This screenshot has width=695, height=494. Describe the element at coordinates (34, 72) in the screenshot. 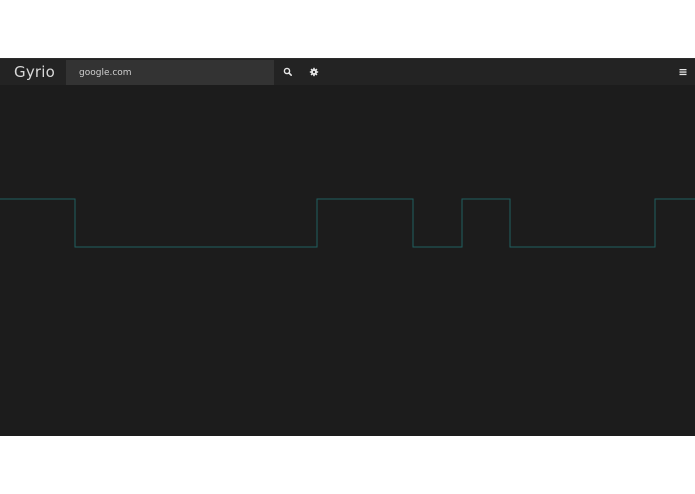

I see `brand-logo: Gyrio` at that location.